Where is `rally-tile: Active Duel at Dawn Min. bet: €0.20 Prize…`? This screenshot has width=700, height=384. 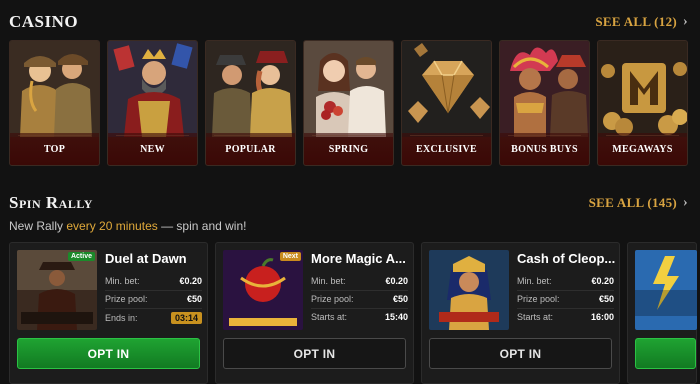 rally-tile: Active Duel at Dawn Min. bet: €0.20 Prize… is located at coordinates (108, 313).